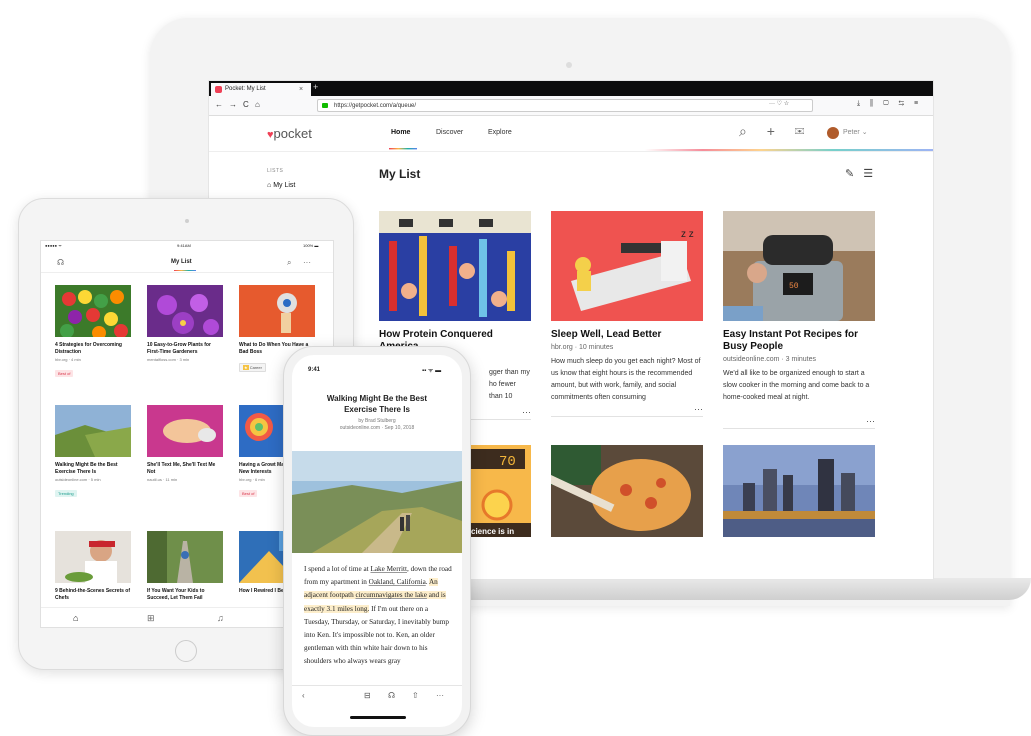  What do you see at coordinates (284, 185) in the screenshot?
I see `sidebar-item-label: My List` at bounding box center [284, 185].